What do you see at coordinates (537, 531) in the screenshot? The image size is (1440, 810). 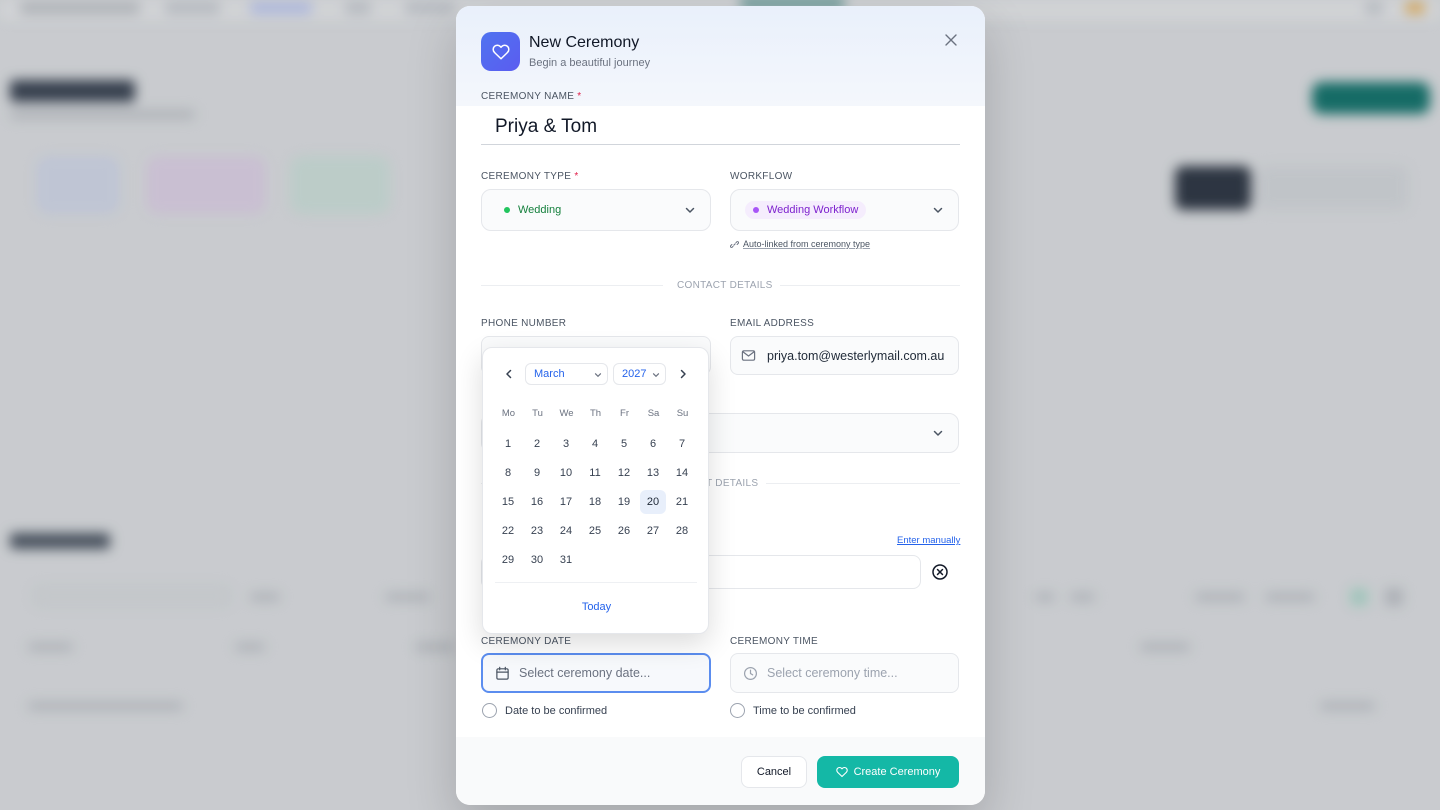 I see `calendar-day: 23` at bounding box center [537, 531].